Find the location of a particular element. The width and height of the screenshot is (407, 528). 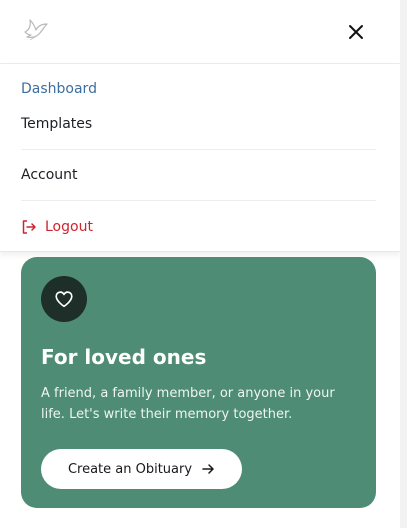

page-scrollbar-track is located at coordinates (403, 264).